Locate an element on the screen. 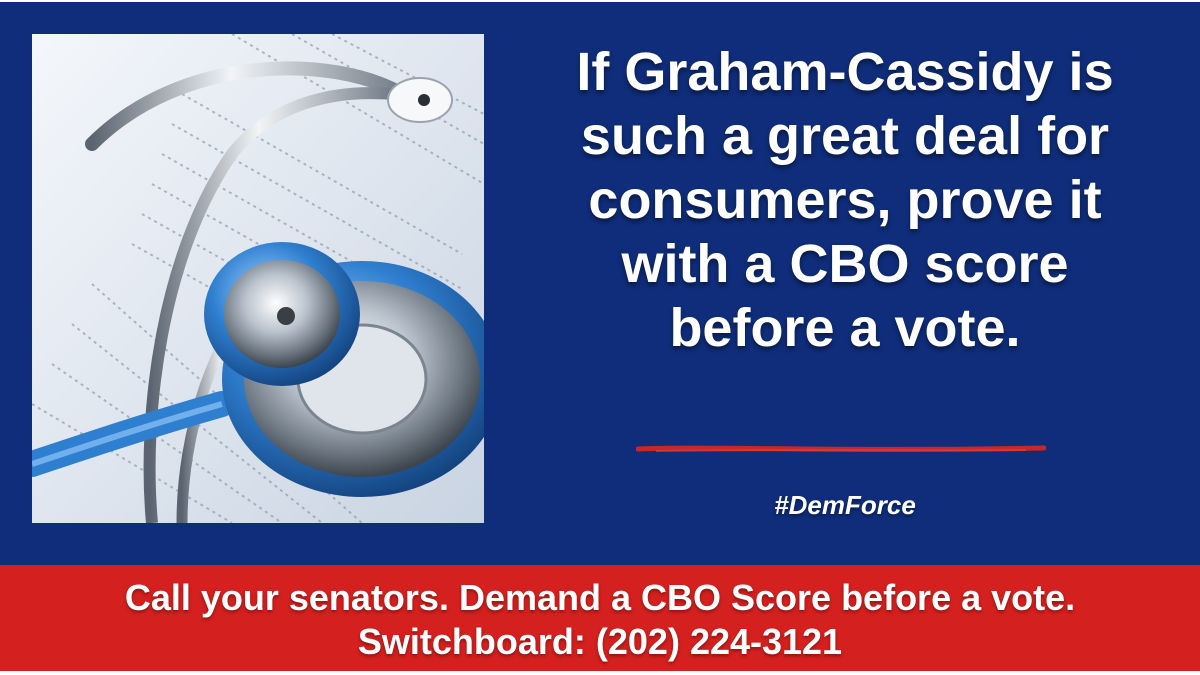 The height and width of the screenshot is (675, 1200). hashtag: #DemForce is located at coordinates (845, 505).